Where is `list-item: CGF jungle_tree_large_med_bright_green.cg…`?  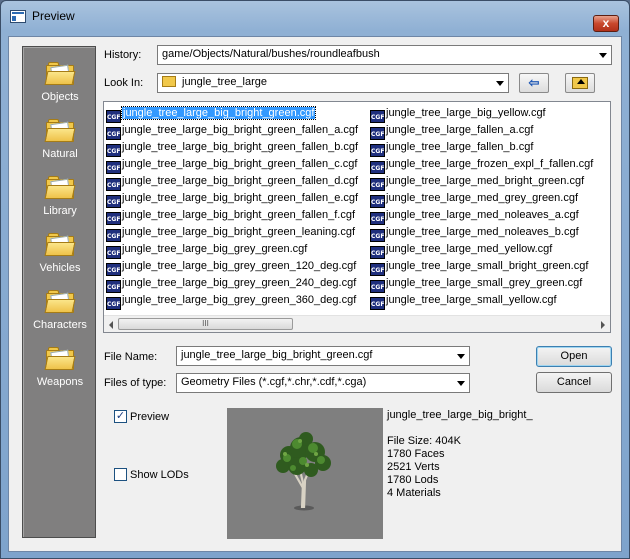 list-item: CGF jungle_tree_large_med_bright_green.cg… is located at coordinates (481, 182).